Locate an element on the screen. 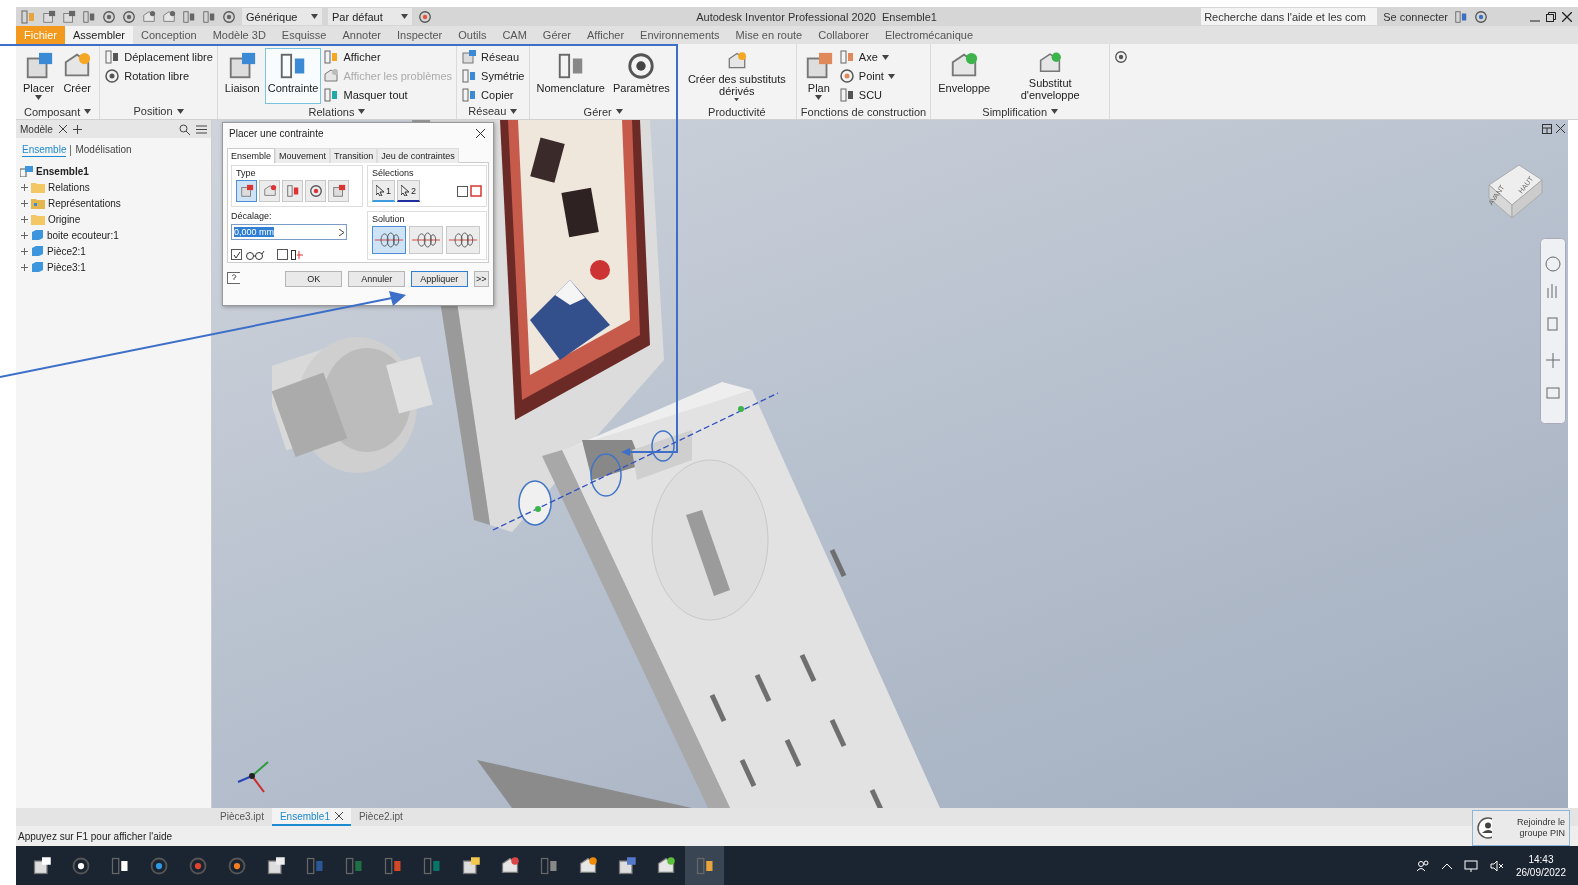 Image resolution: width=1578 pixels, height=885 pixels. group-label: Position is located at coordinates (158, 111).